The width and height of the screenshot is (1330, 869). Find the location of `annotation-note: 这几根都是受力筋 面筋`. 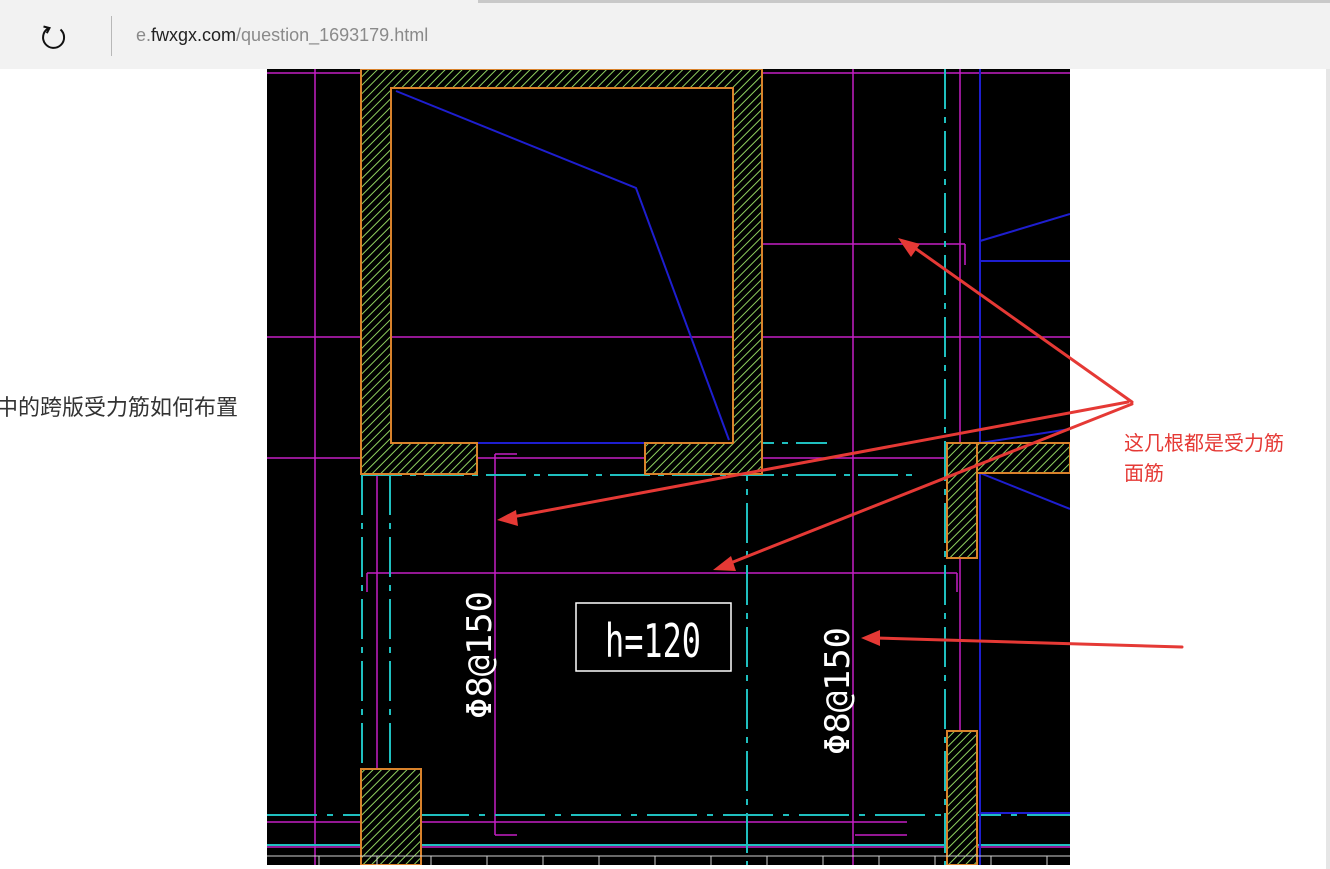

annotation-note: 这几根都是受力筋 面筋 is located at coordinates (1204, 458).